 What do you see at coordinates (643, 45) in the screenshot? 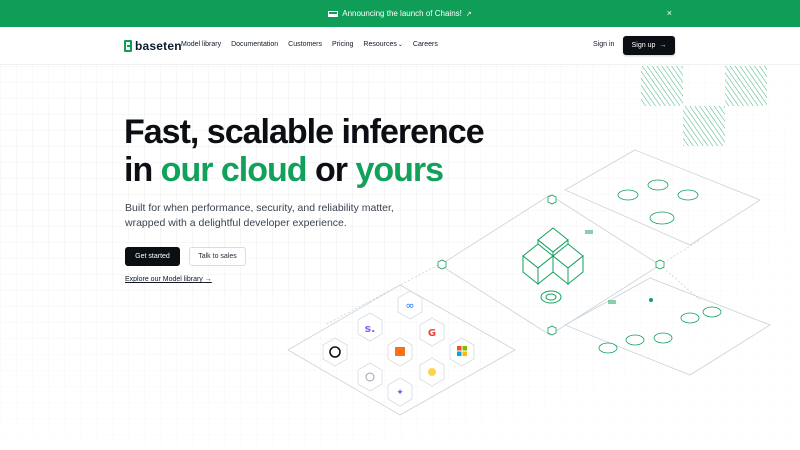
I see `signup-label: Sign up` at bounding box center [643, 45].